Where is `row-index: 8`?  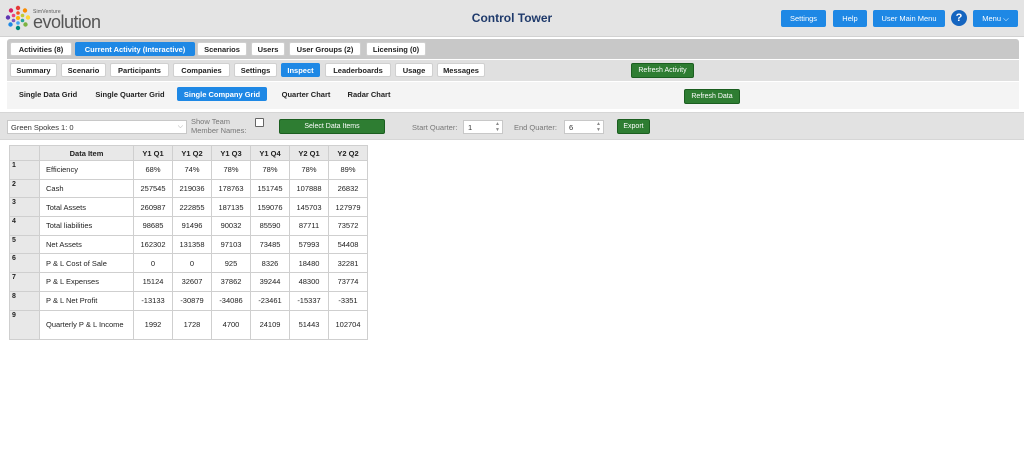 row-index: 8 is located at coordinates (24, 300).